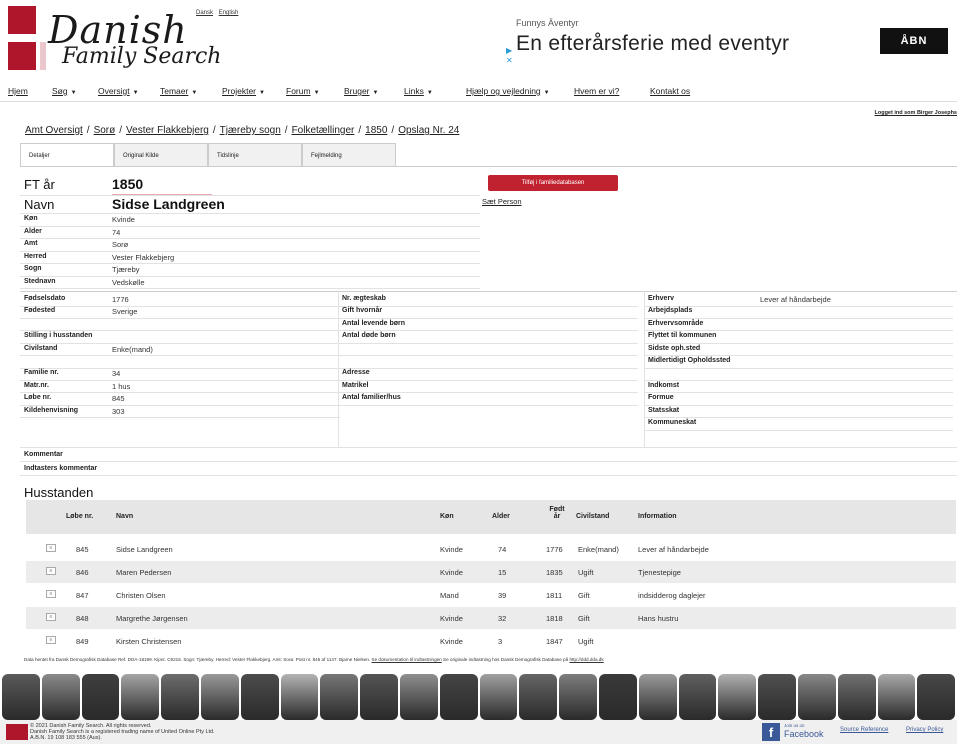  I want to click on nav-item: Søg ▼, so click(64, 91).